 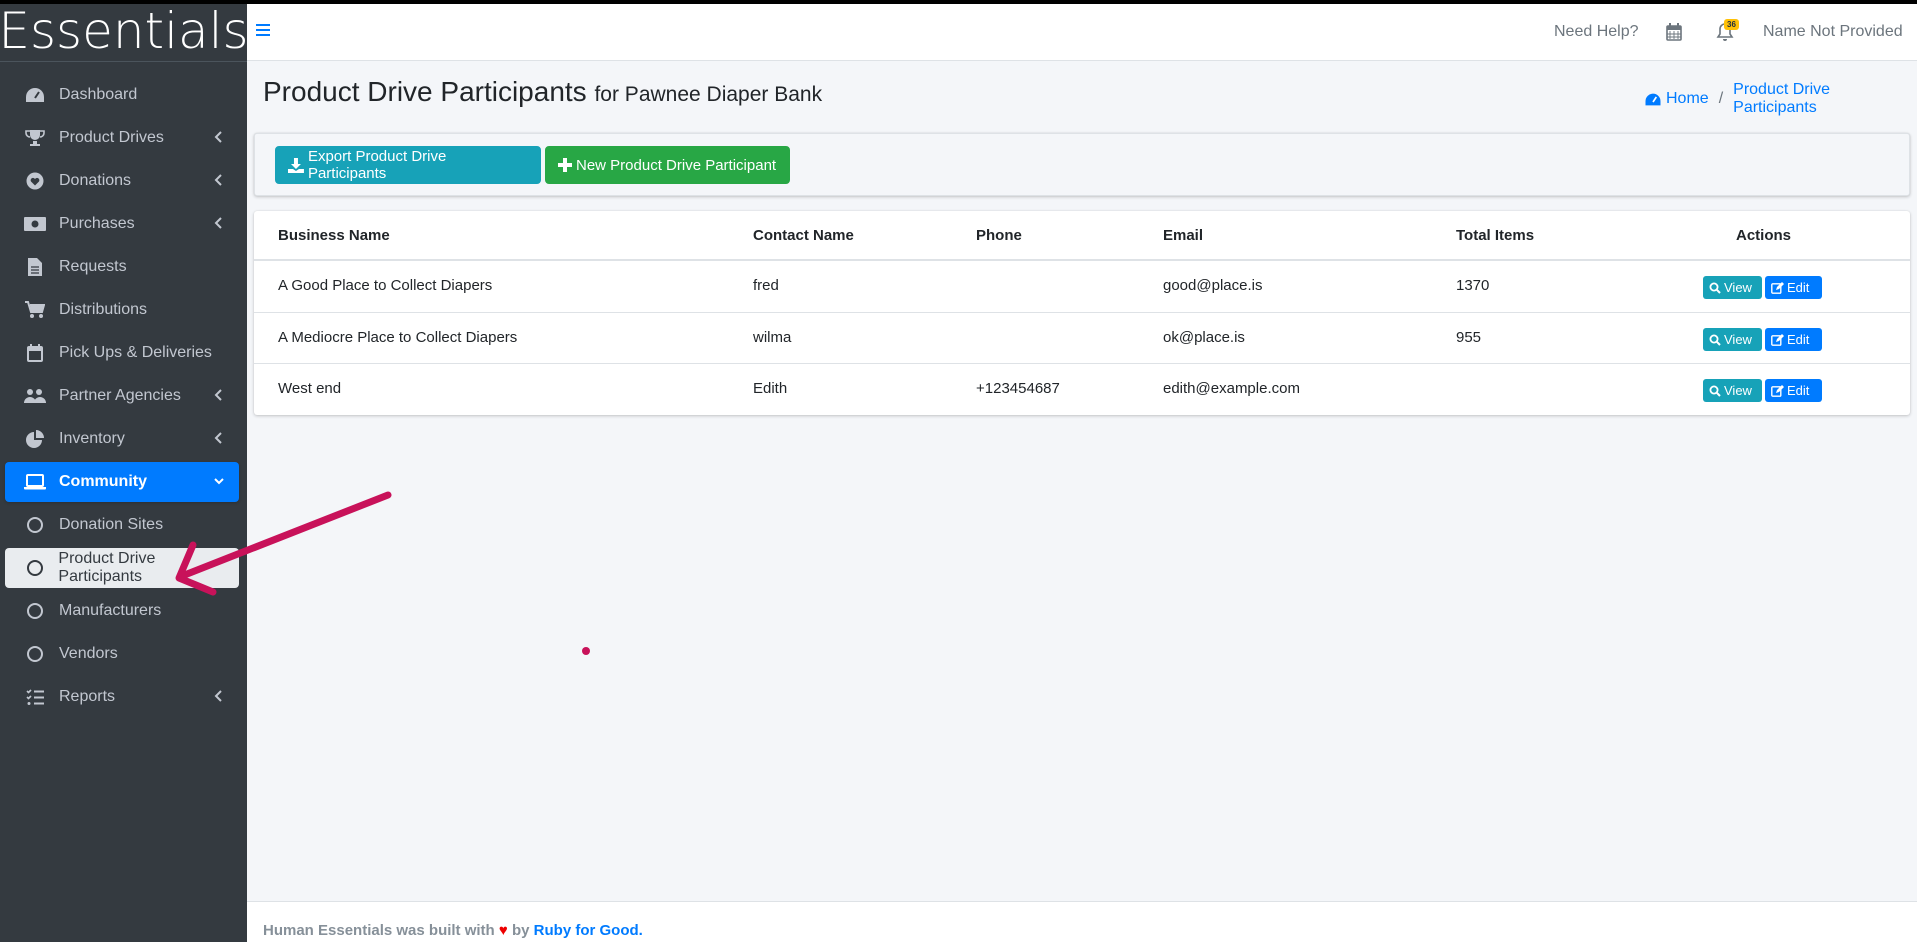 What do you see at coordinates (219, 481) in the screenshot?
I see `chevron-down-icon` at bounding box center [219, 481].